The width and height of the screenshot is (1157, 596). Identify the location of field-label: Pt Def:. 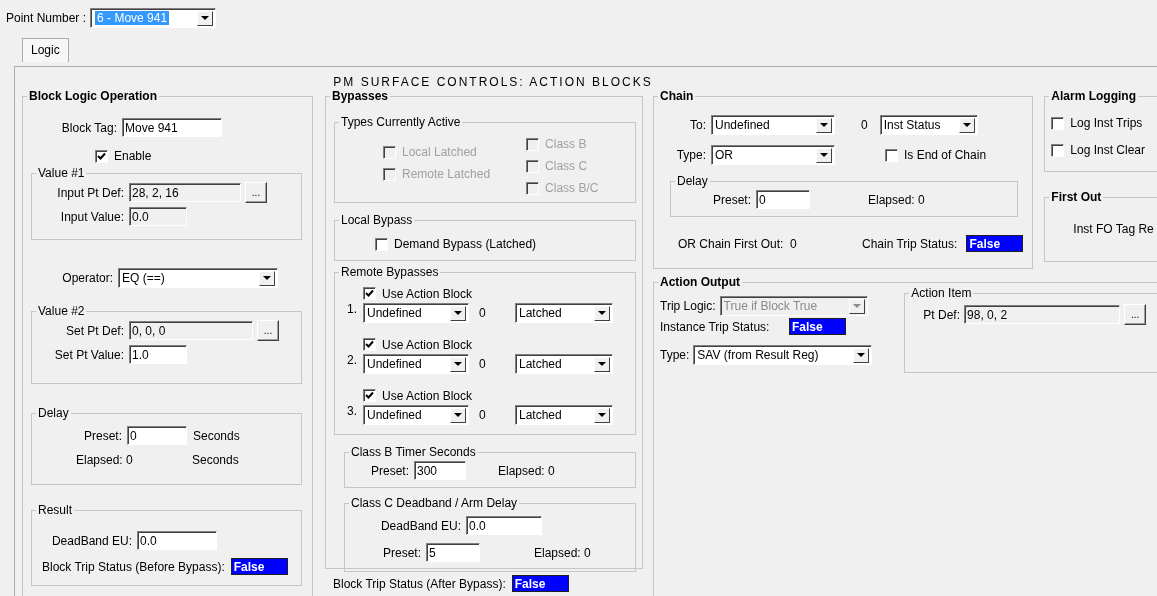
(942, 314).